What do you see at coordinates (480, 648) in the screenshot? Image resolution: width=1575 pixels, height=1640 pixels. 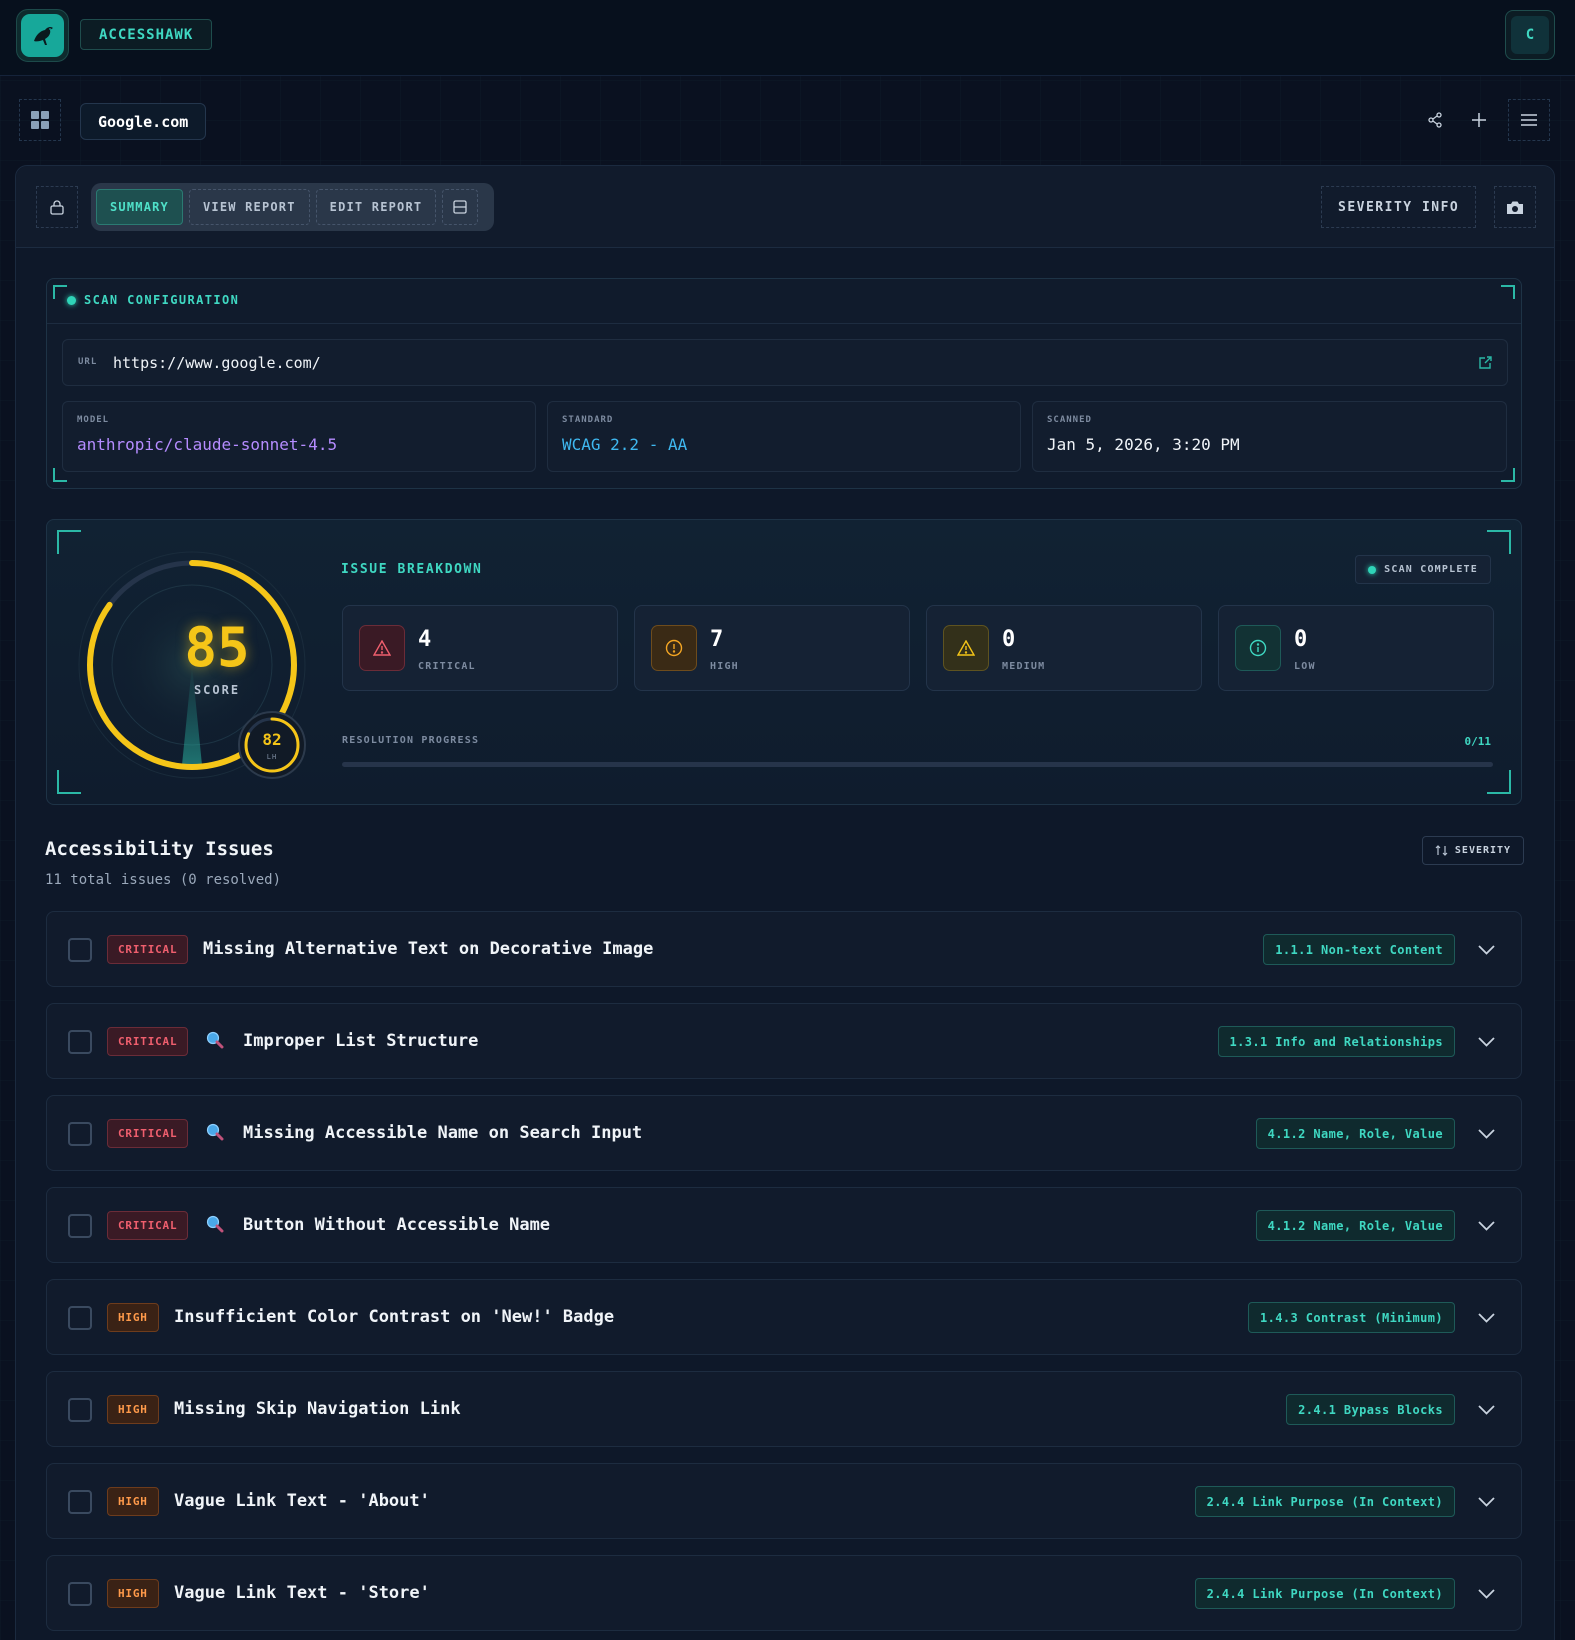 I see `stat-critical: 4 CRITICAL` at bounding box center [480, 648].